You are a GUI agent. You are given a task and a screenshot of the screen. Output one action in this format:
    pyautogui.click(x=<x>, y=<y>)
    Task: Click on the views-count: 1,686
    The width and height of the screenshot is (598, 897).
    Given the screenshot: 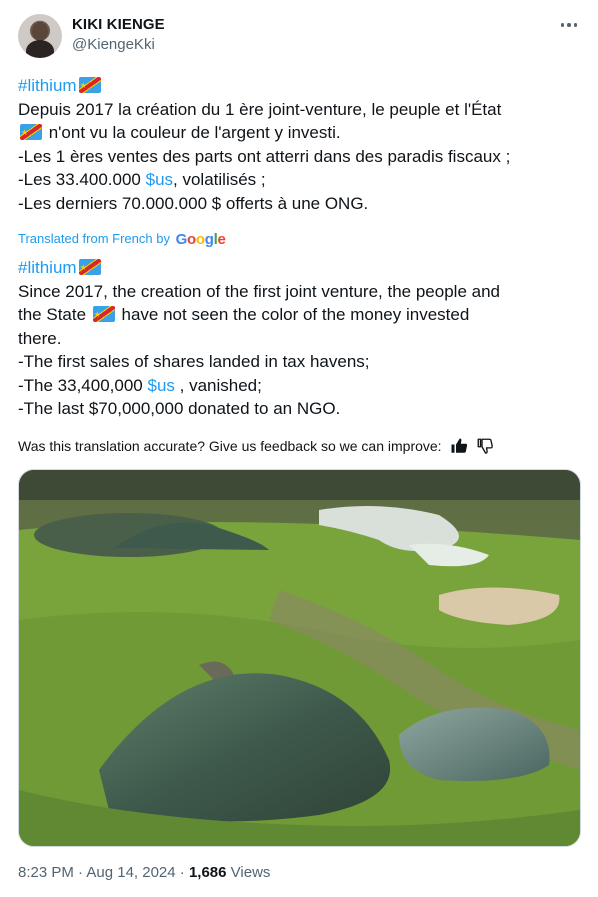 What is the action you would take?
    pyautogui.click(x=207, y=872)
    